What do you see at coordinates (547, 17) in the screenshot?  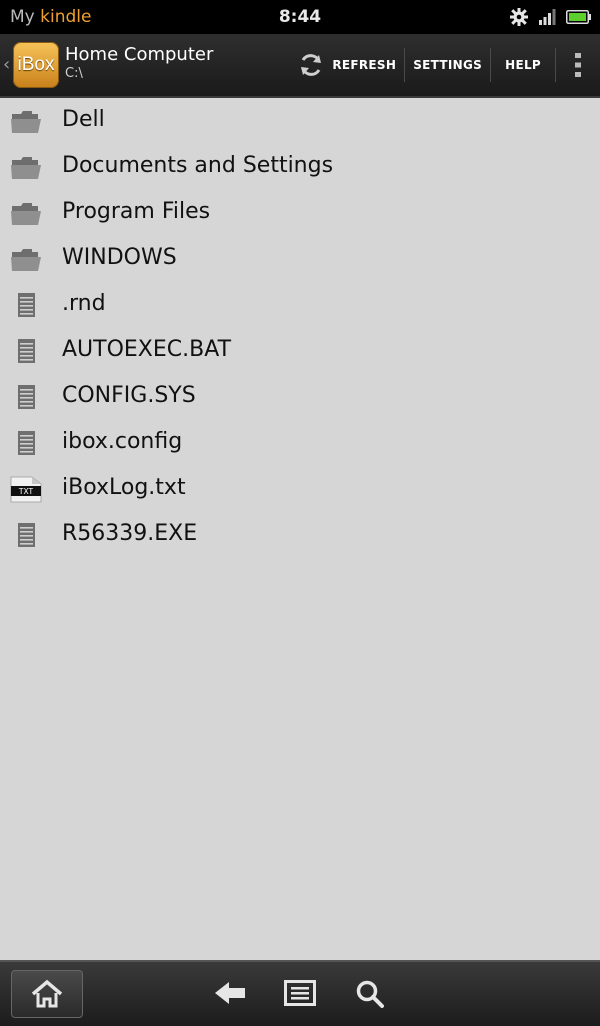 I see `signal-icon` at bounding box center [547, 17].